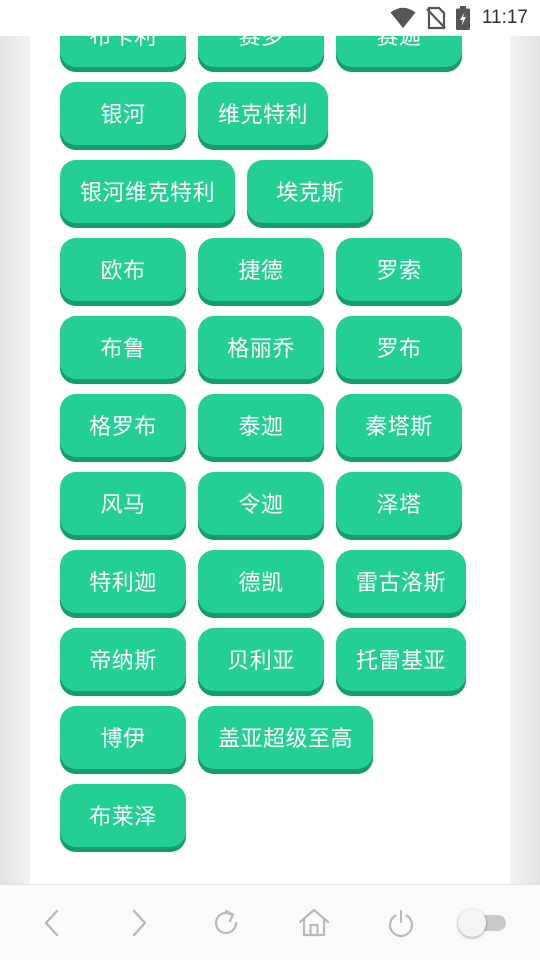  I want to click on back-arrow-icon, so click(51, 923).